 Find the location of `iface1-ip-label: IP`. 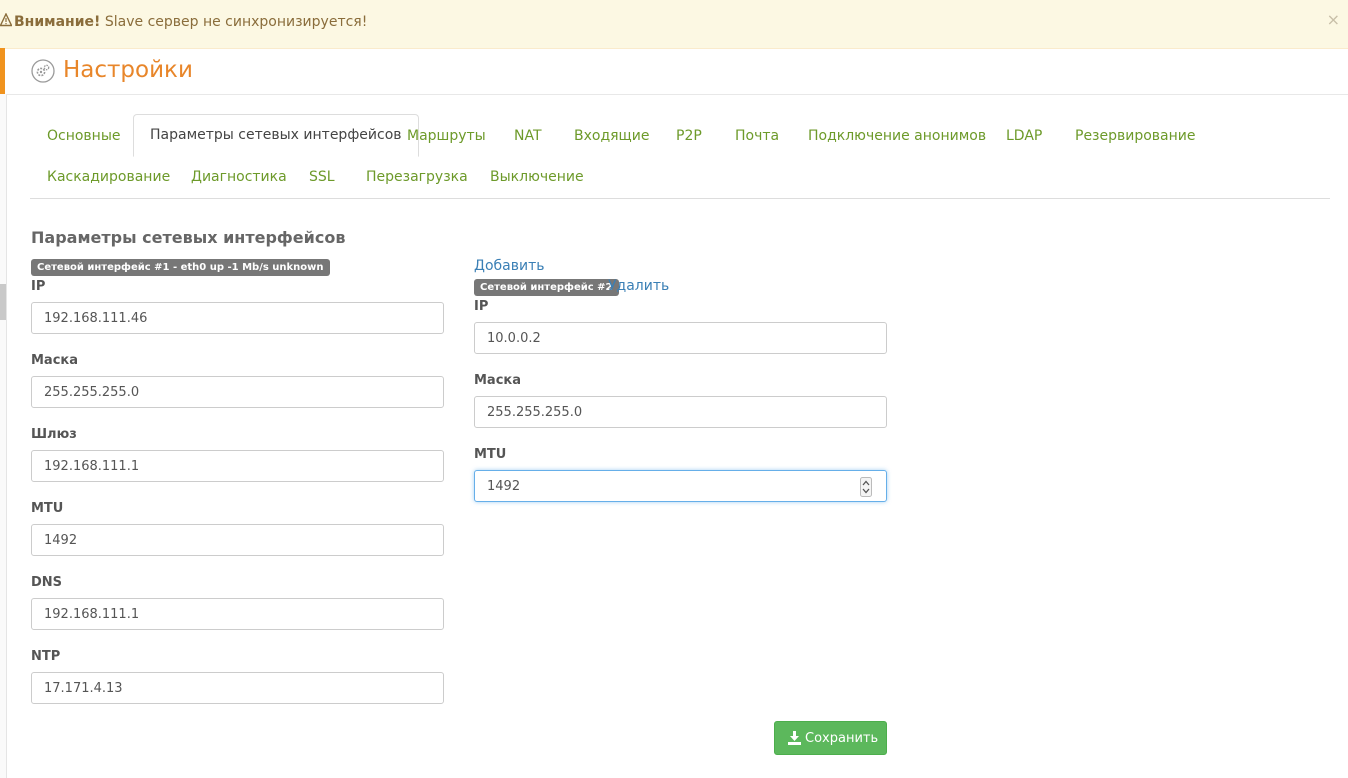

iface1-ip-label: IP is located at coordinates (38, 286).